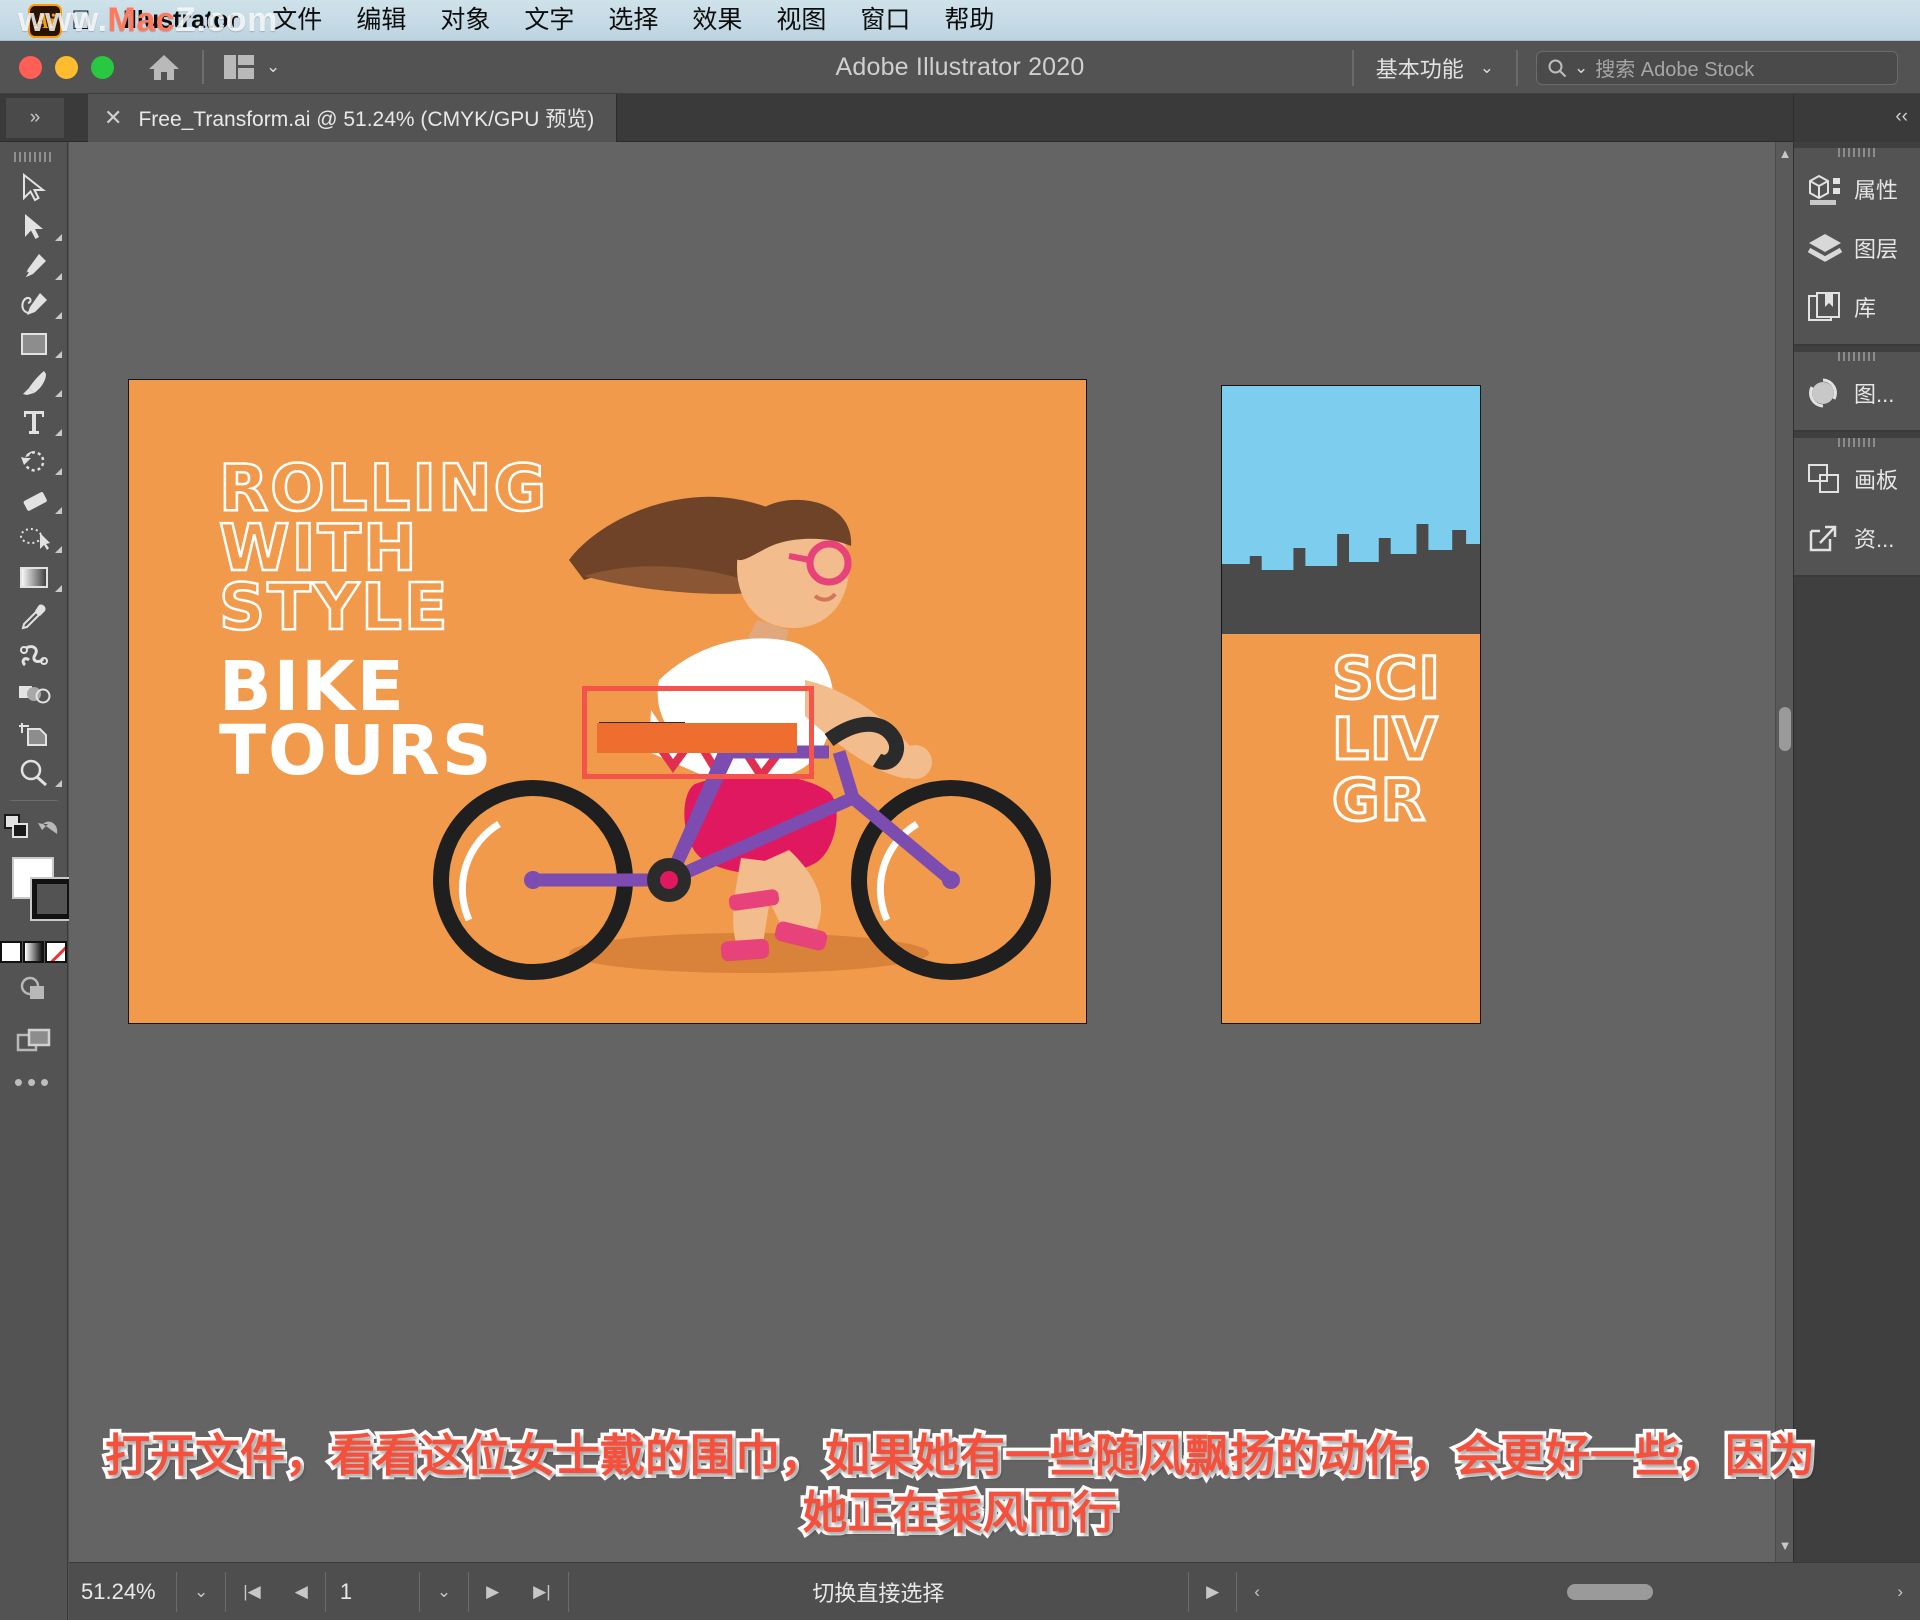  What do you see at coordinates (34, 265) in the screenshot?
I see `pen-tool` at bounding box center [34, 265].